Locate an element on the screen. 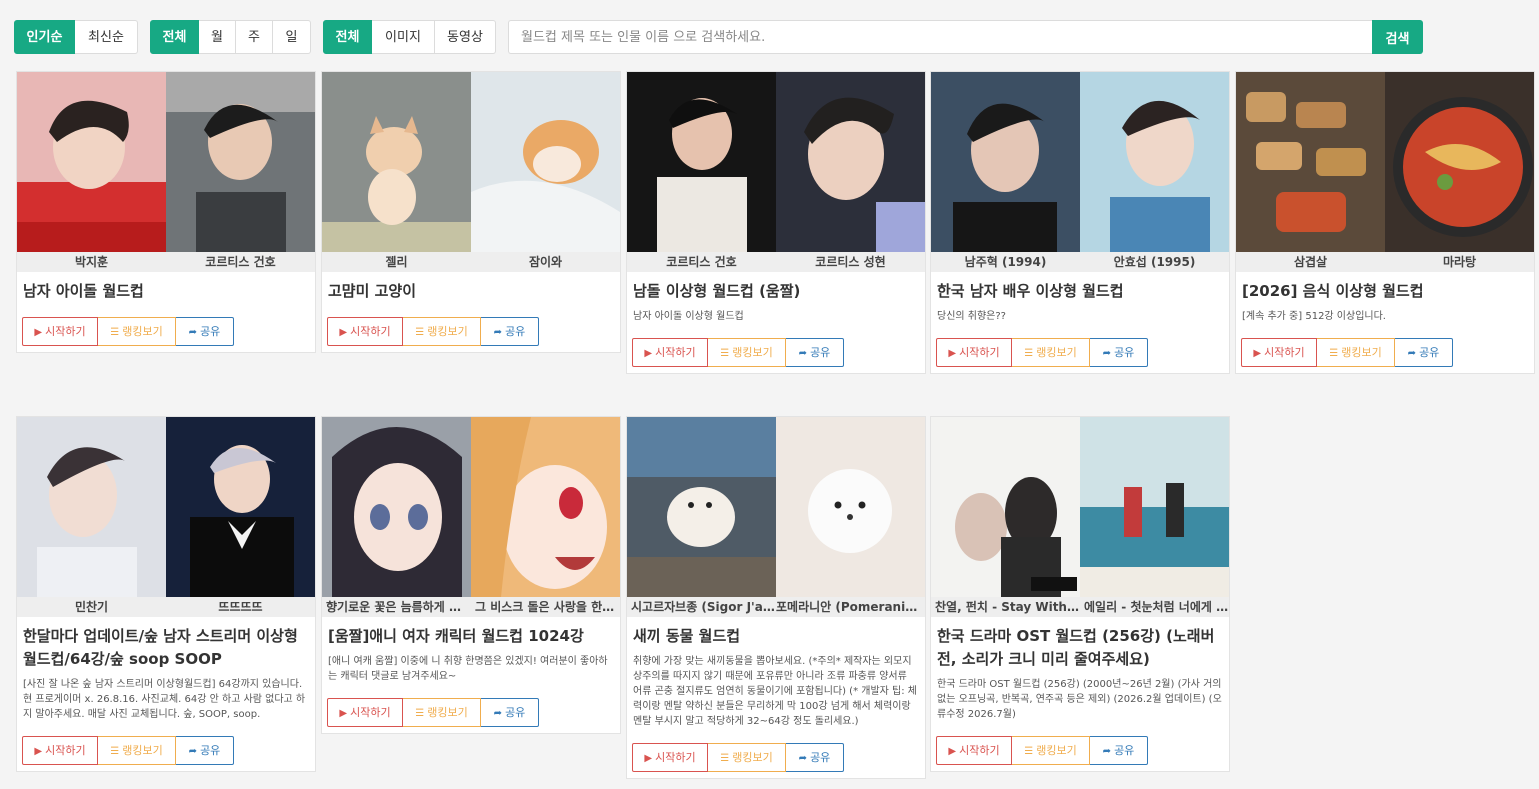  left-candidate-name: 젤리 is located at coordinates (396, 262).